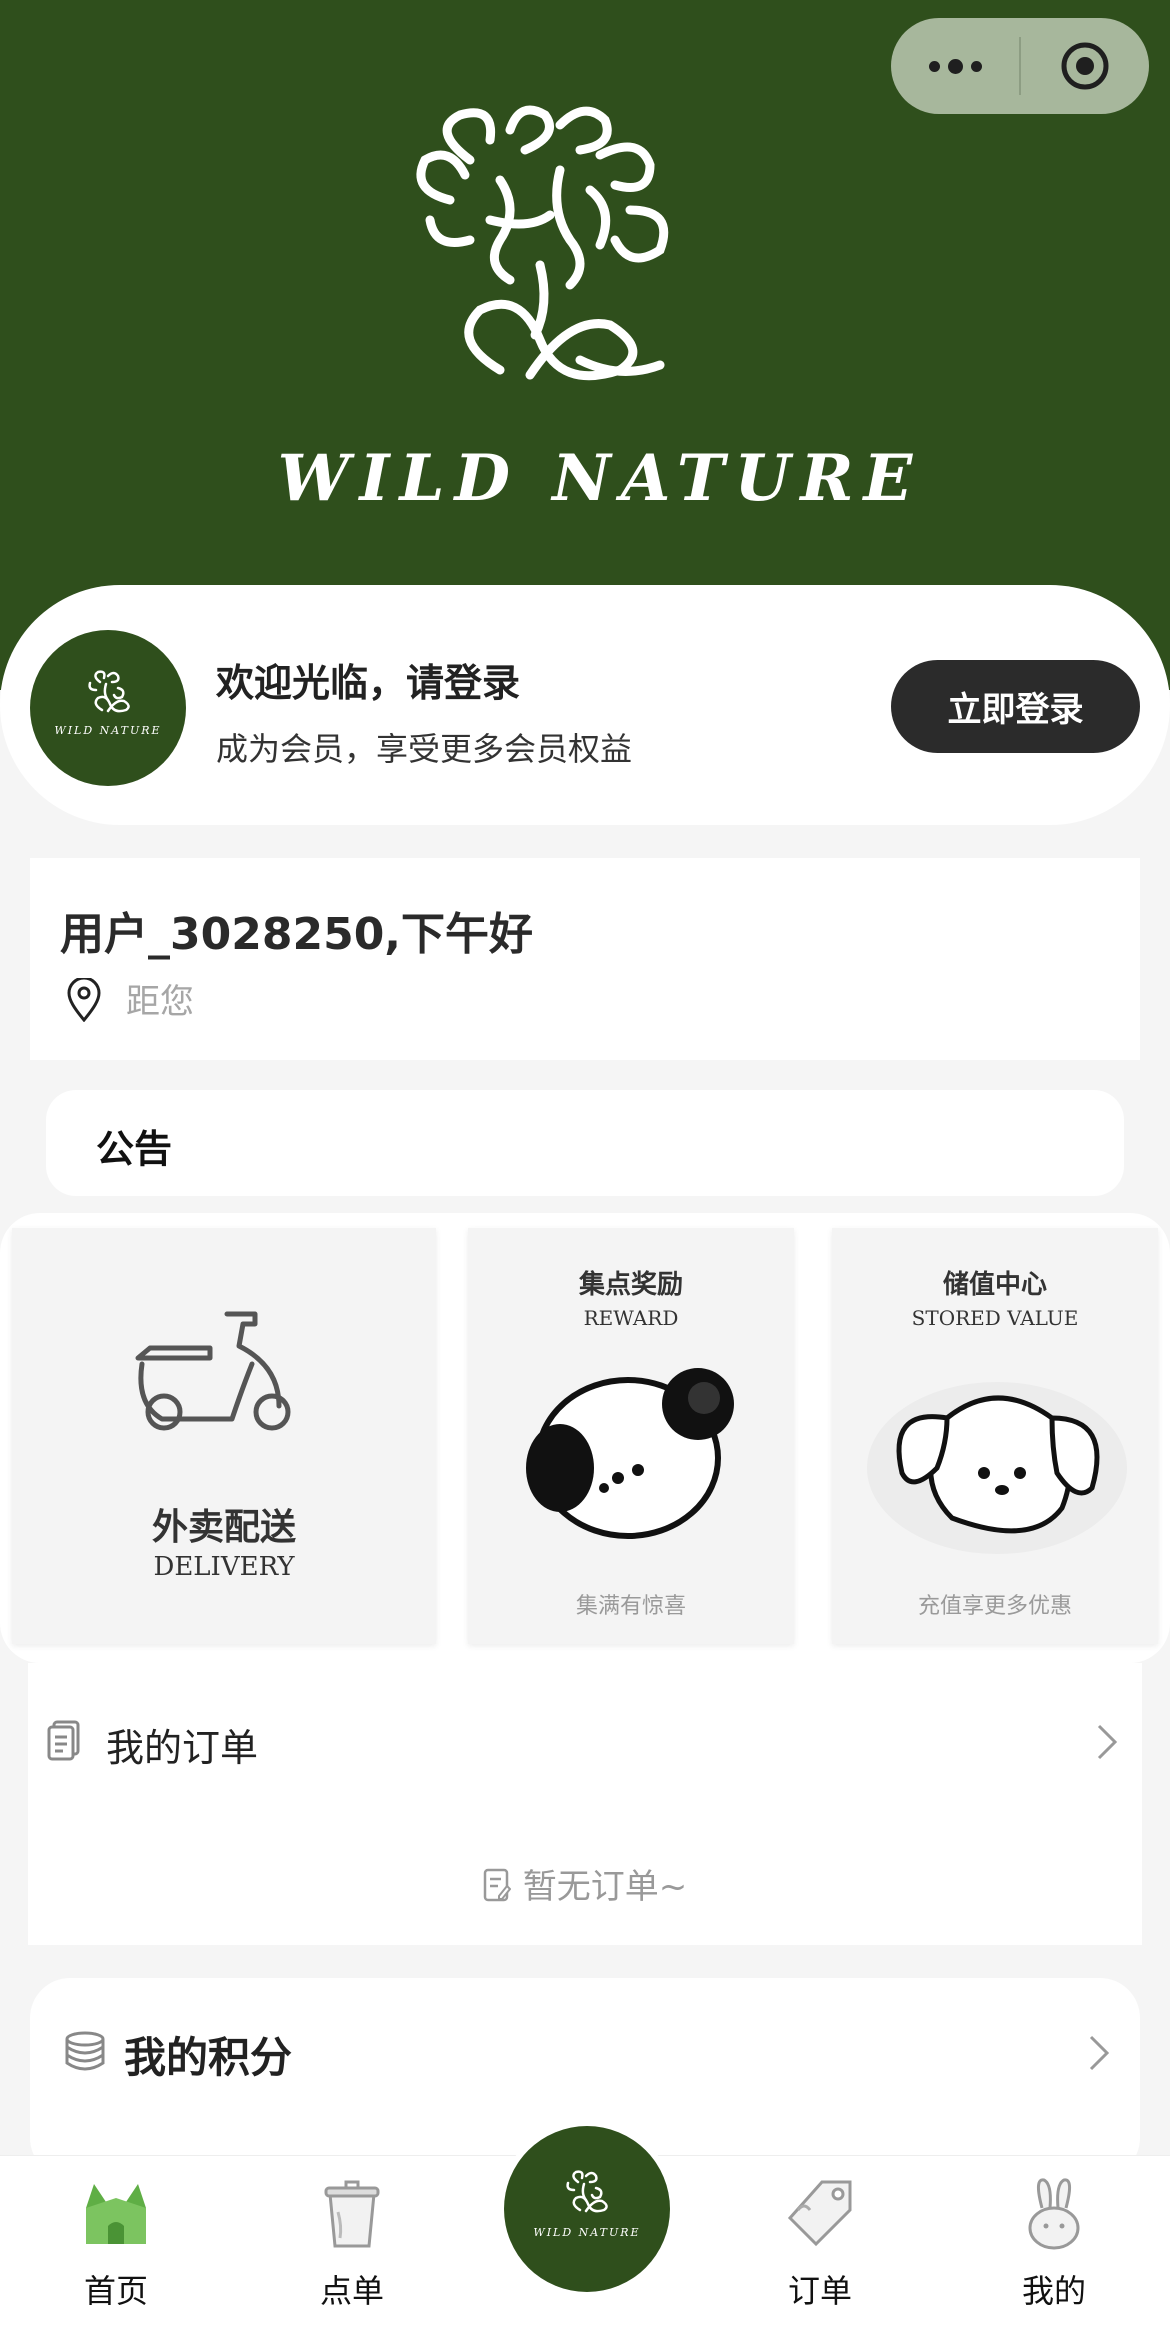 Image resolution: width=1170 pixels, height=2330 pixels. Describe the element at coordinates (160, 1002) in the screenshot. I see `location-distance: 距您` at that location.